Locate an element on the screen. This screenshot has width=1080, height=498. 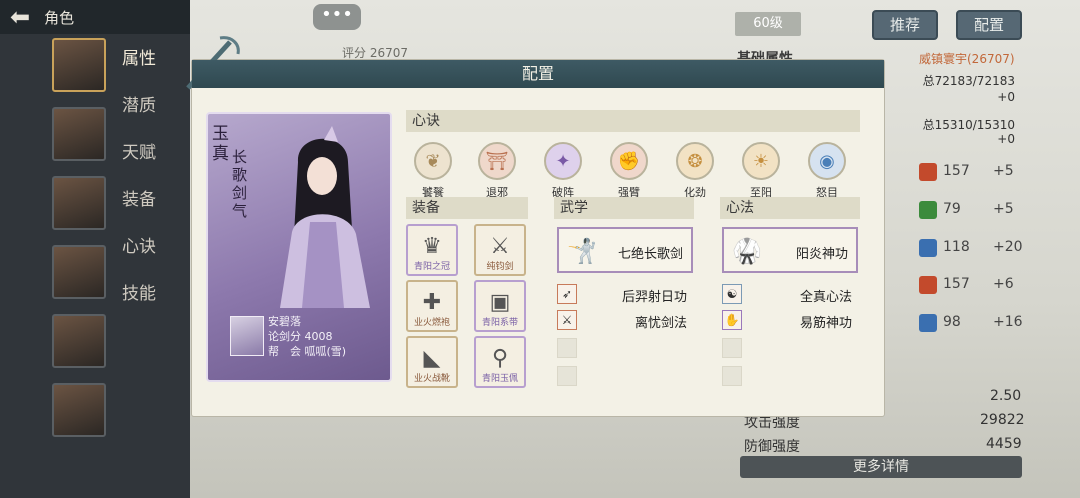
xinjue-item: ❦ 饕餮 is located at coordinates (433, 171).